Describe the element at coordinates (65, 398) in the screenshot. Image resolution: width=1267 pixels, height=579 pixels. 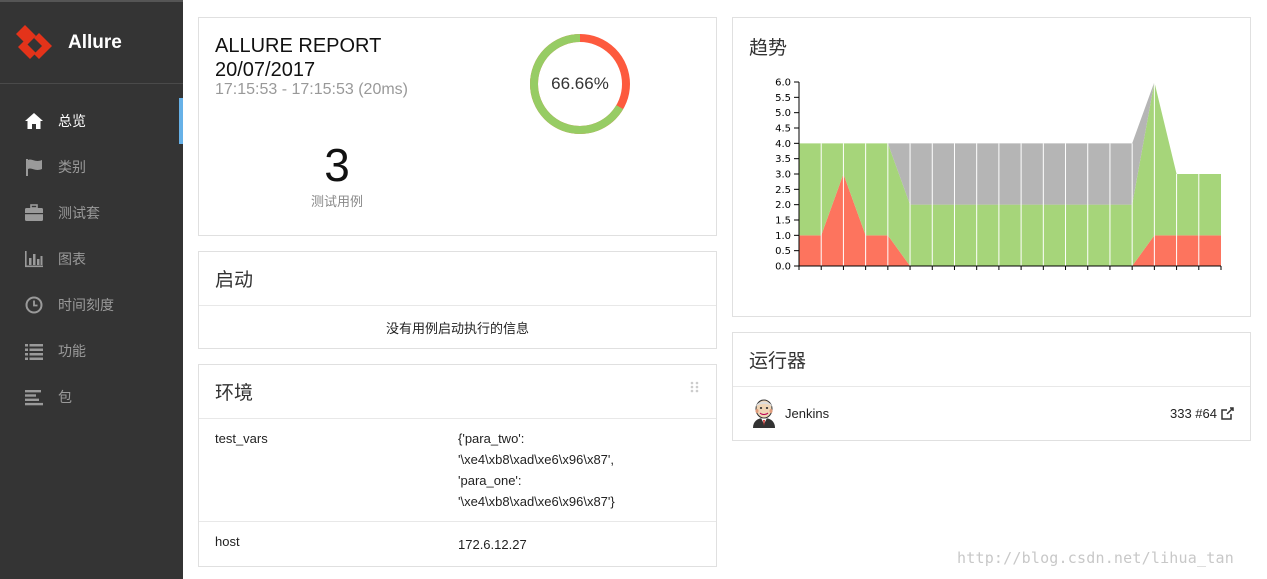
I see `sidebar-item-label: 包` at that location.